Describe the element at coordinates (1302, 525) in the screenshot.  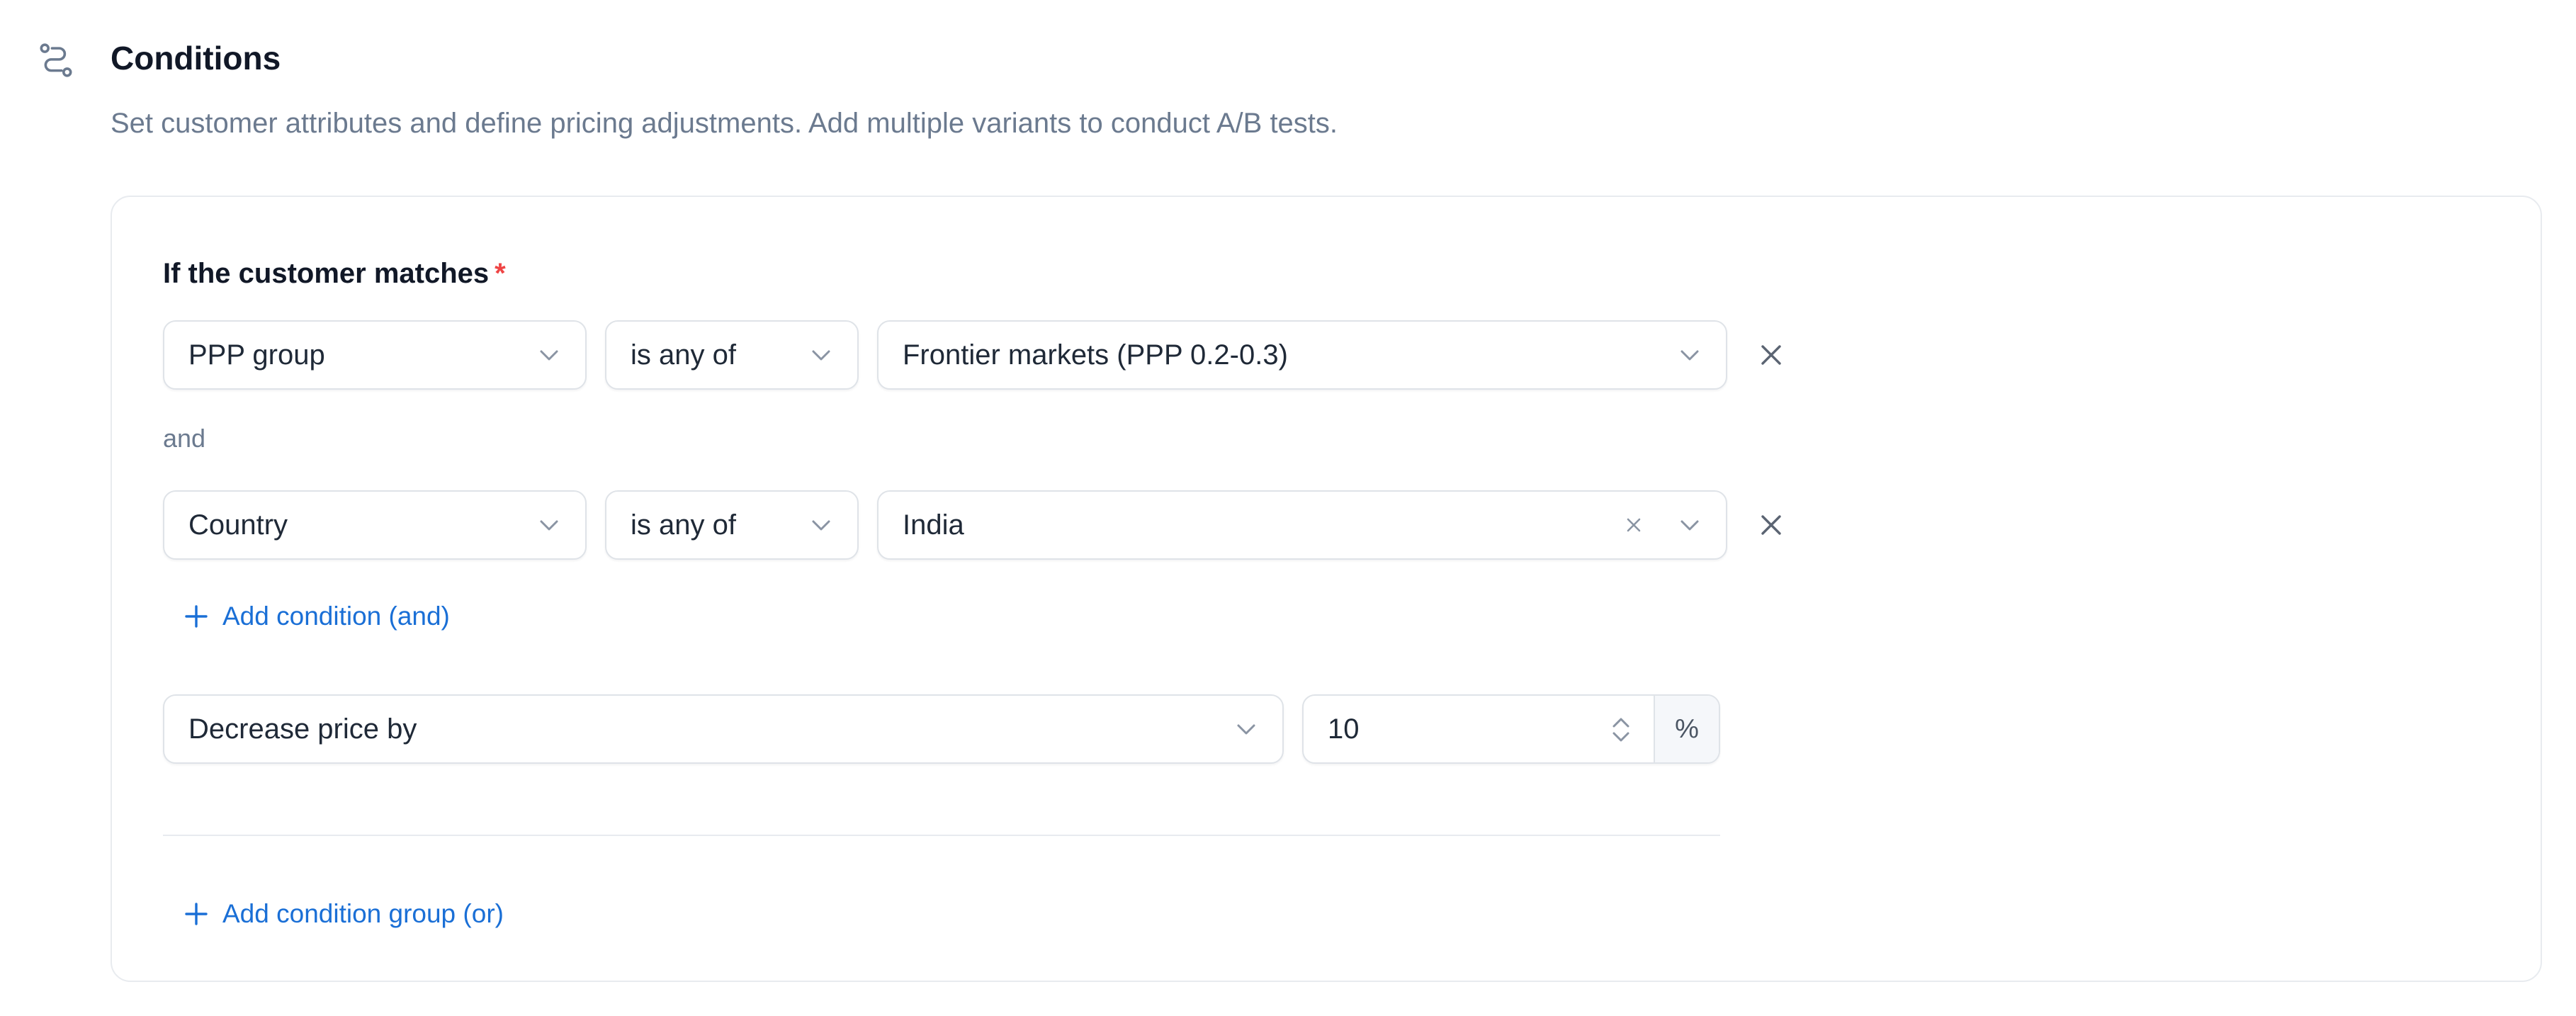
I see `value-select-2: India` at that location.